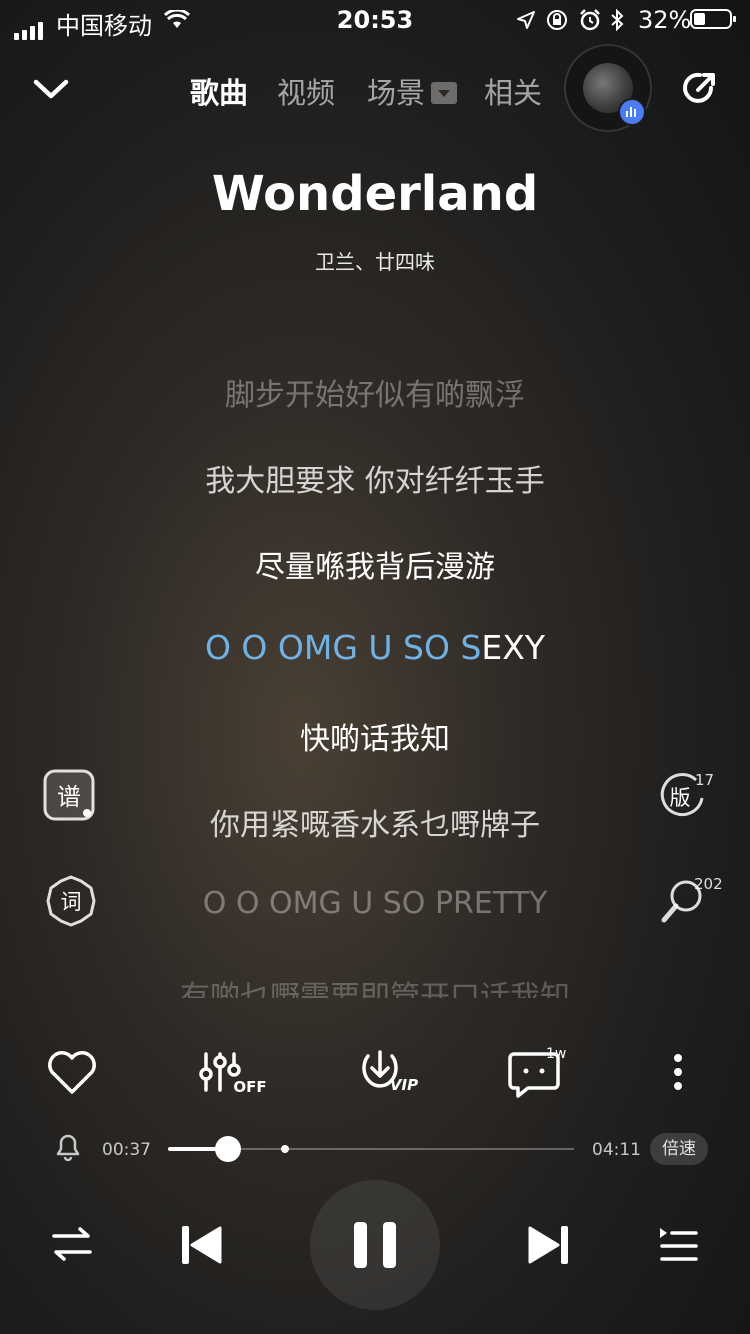  Describe the element at coordinates (360, 1245) in the screenshot. I see `pause-icon` at that location.